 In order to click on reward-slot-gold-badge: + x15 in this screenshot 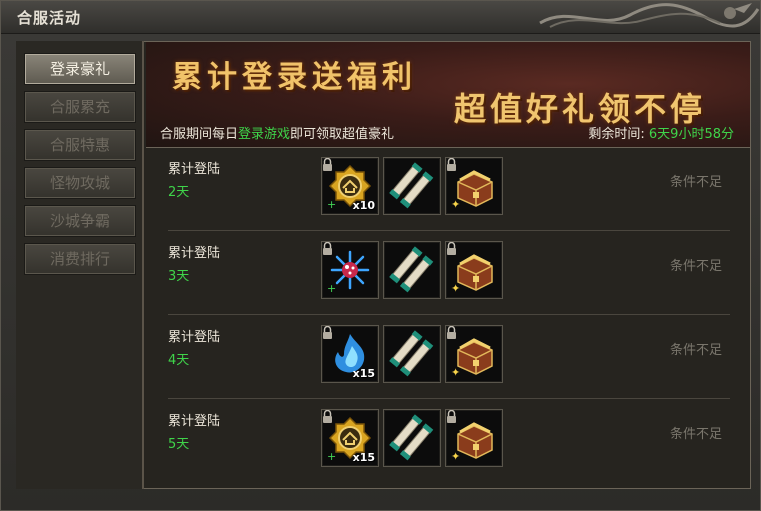, I will do `click(350, 438)`.